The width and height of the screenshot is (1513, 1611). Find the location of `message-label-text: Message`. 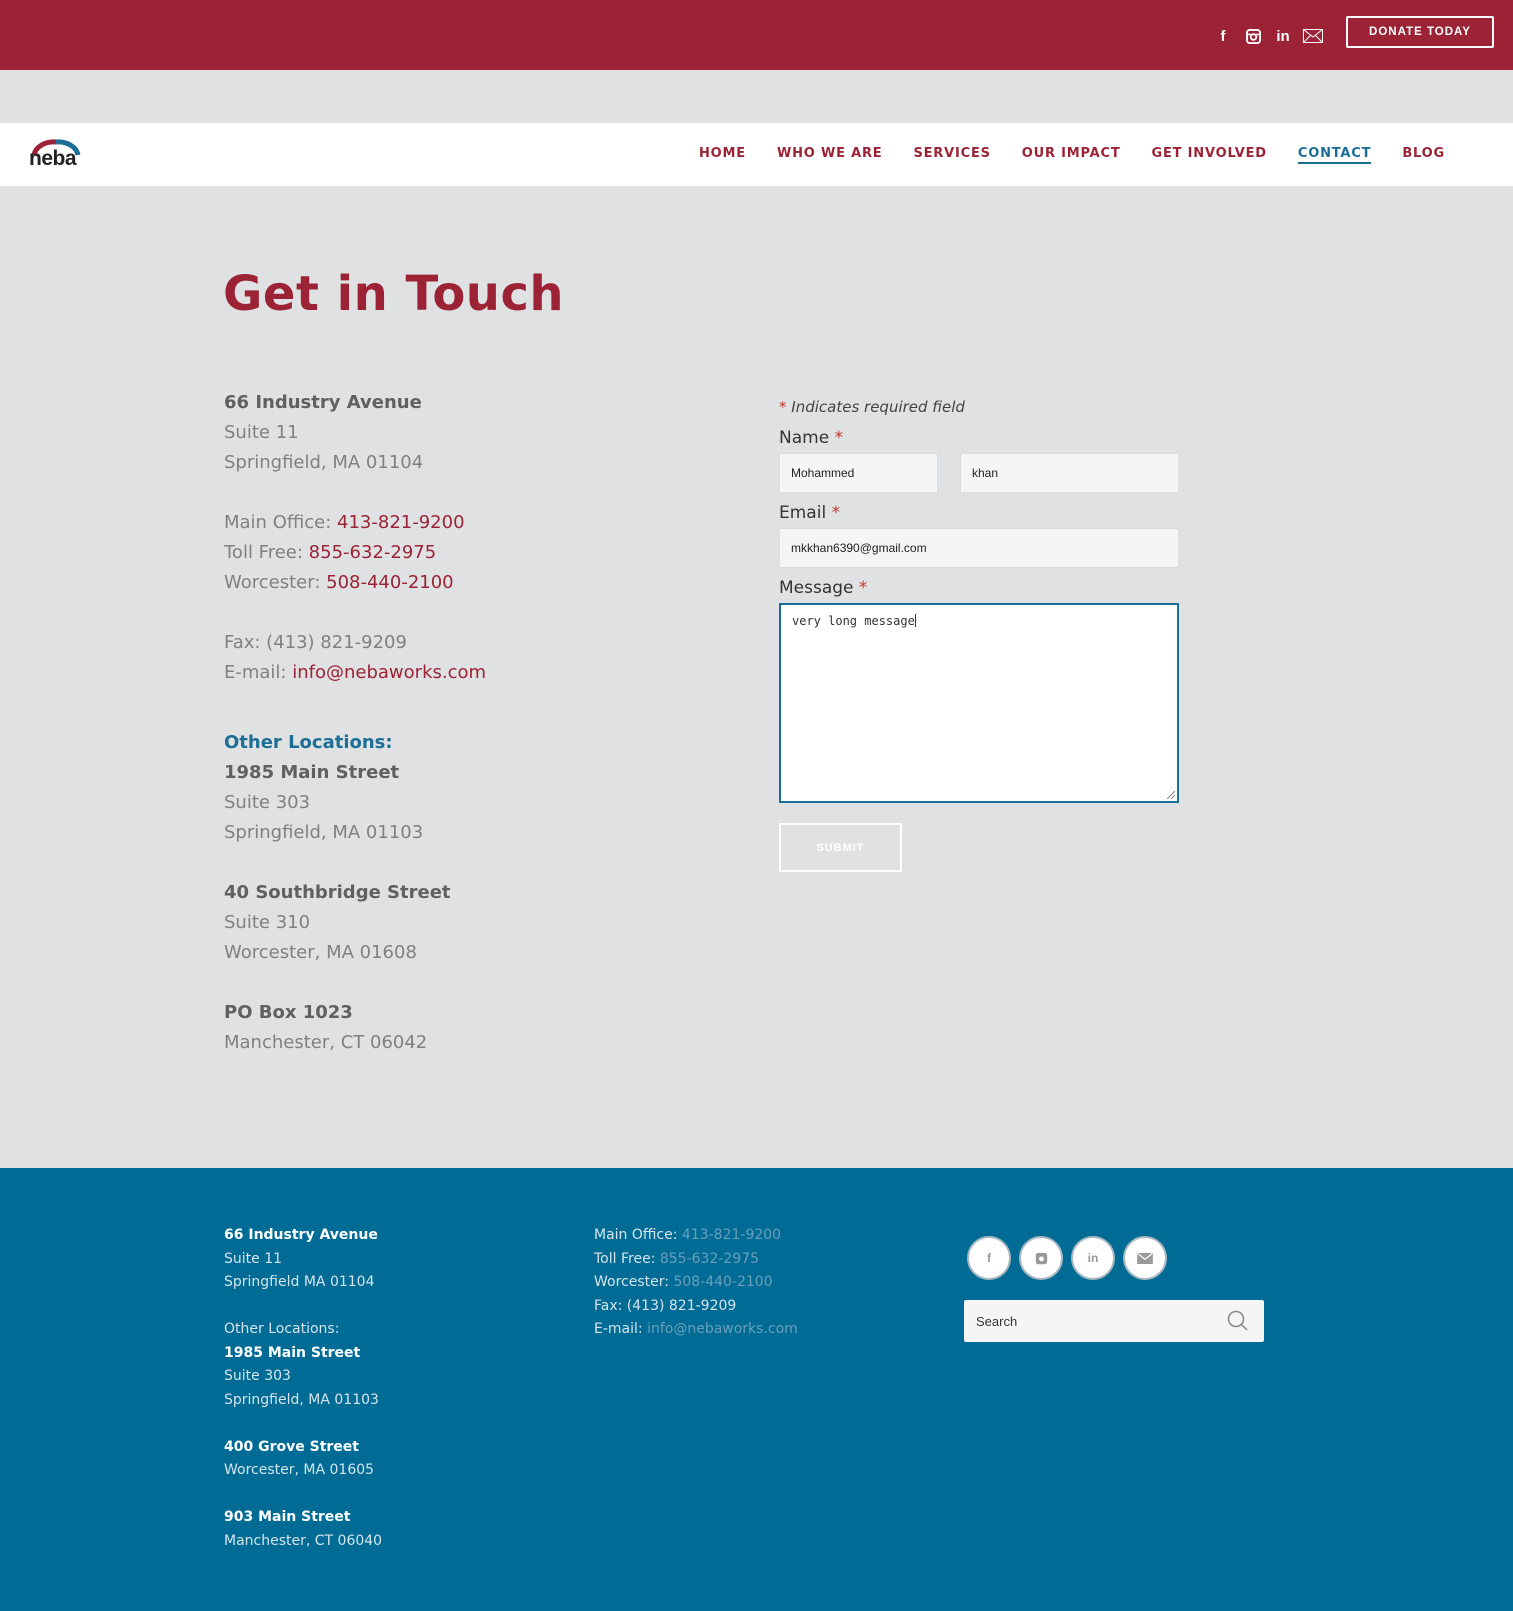

message-label-text: Message is located at coordinates (816, 588).